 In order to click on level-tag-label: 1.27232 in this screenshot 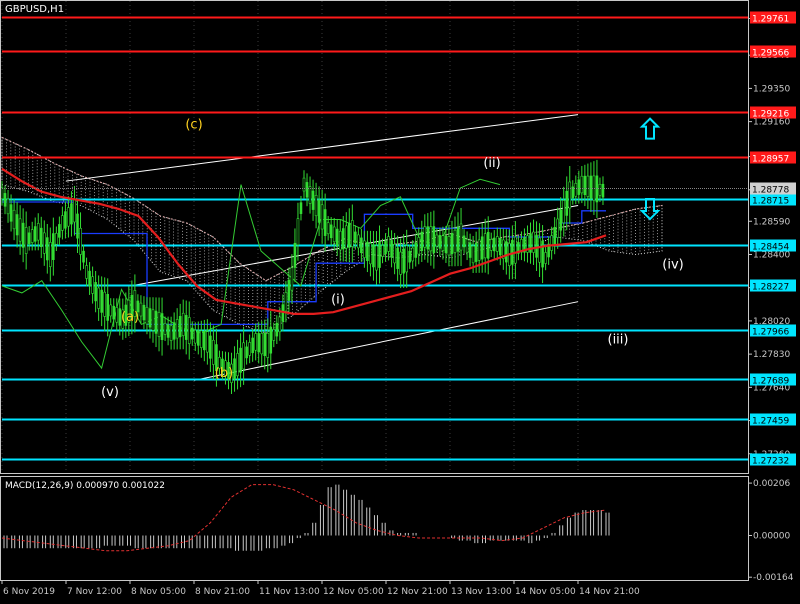, I will do `click(770, 462)`.